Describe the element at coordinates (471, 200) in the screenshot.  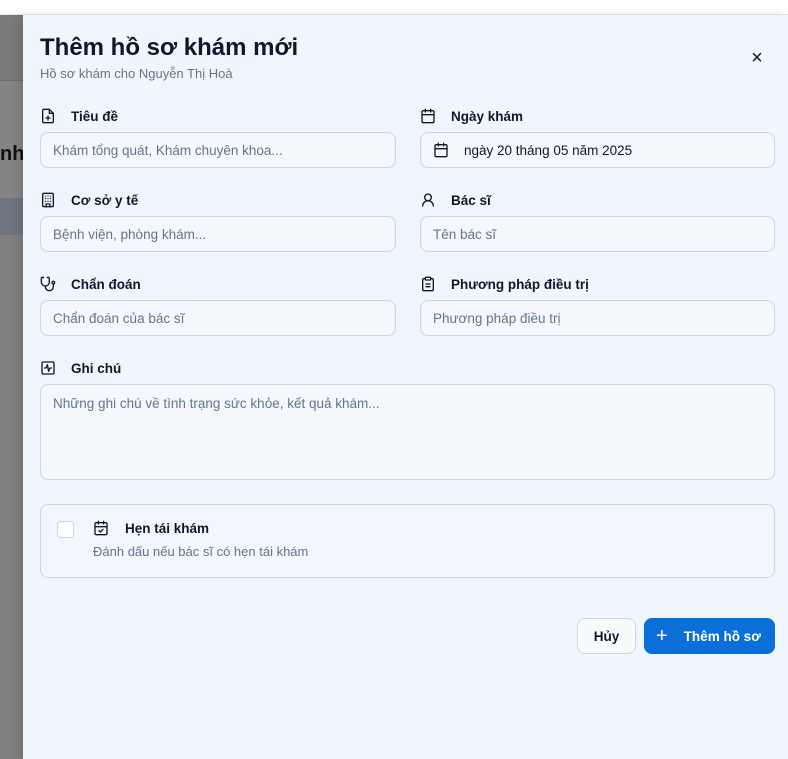
I see `doctor-label-text: Bác sĩ` at that location.